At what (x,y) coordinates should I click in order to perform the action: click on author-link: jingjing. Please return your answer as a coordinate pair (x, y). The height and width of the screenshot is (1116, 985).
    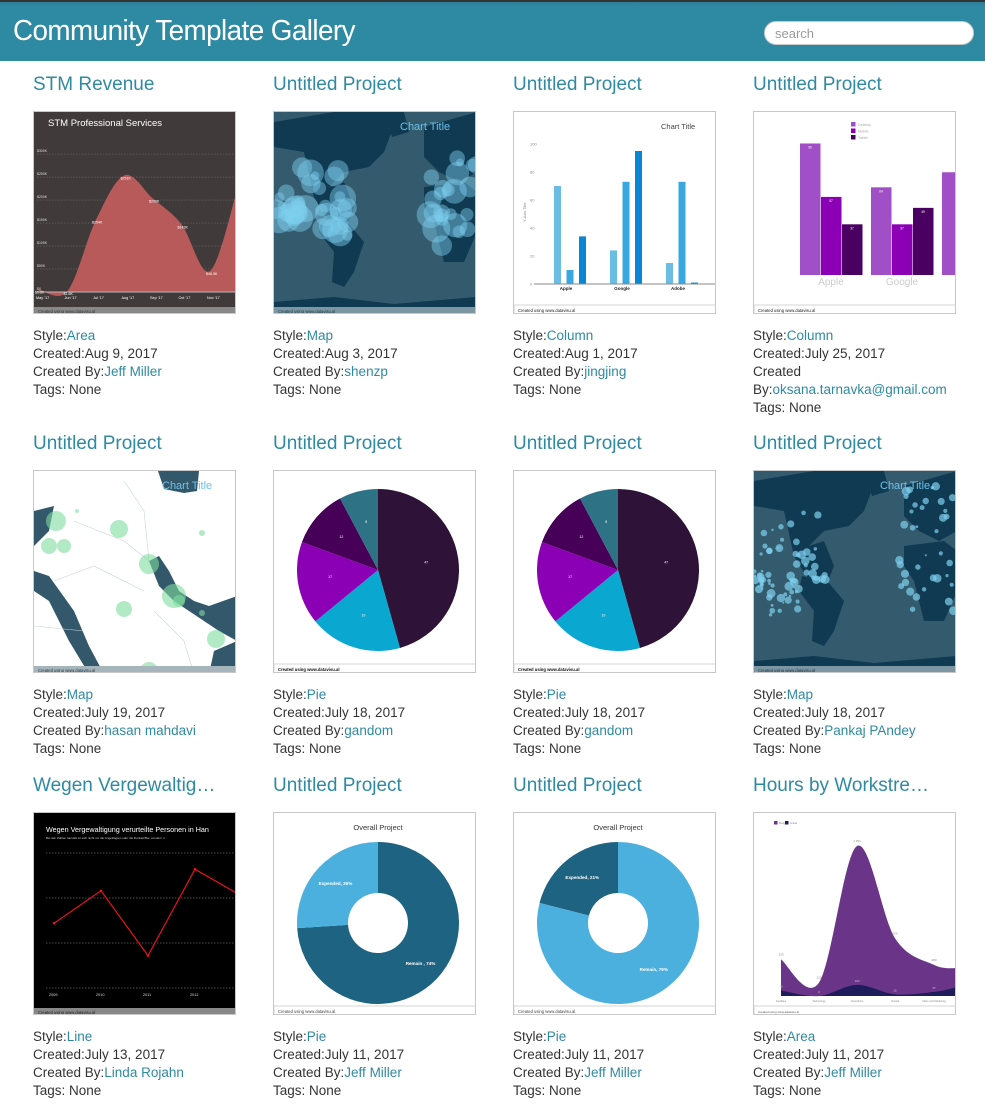
    Looking at the image, I should click on (605, 371).